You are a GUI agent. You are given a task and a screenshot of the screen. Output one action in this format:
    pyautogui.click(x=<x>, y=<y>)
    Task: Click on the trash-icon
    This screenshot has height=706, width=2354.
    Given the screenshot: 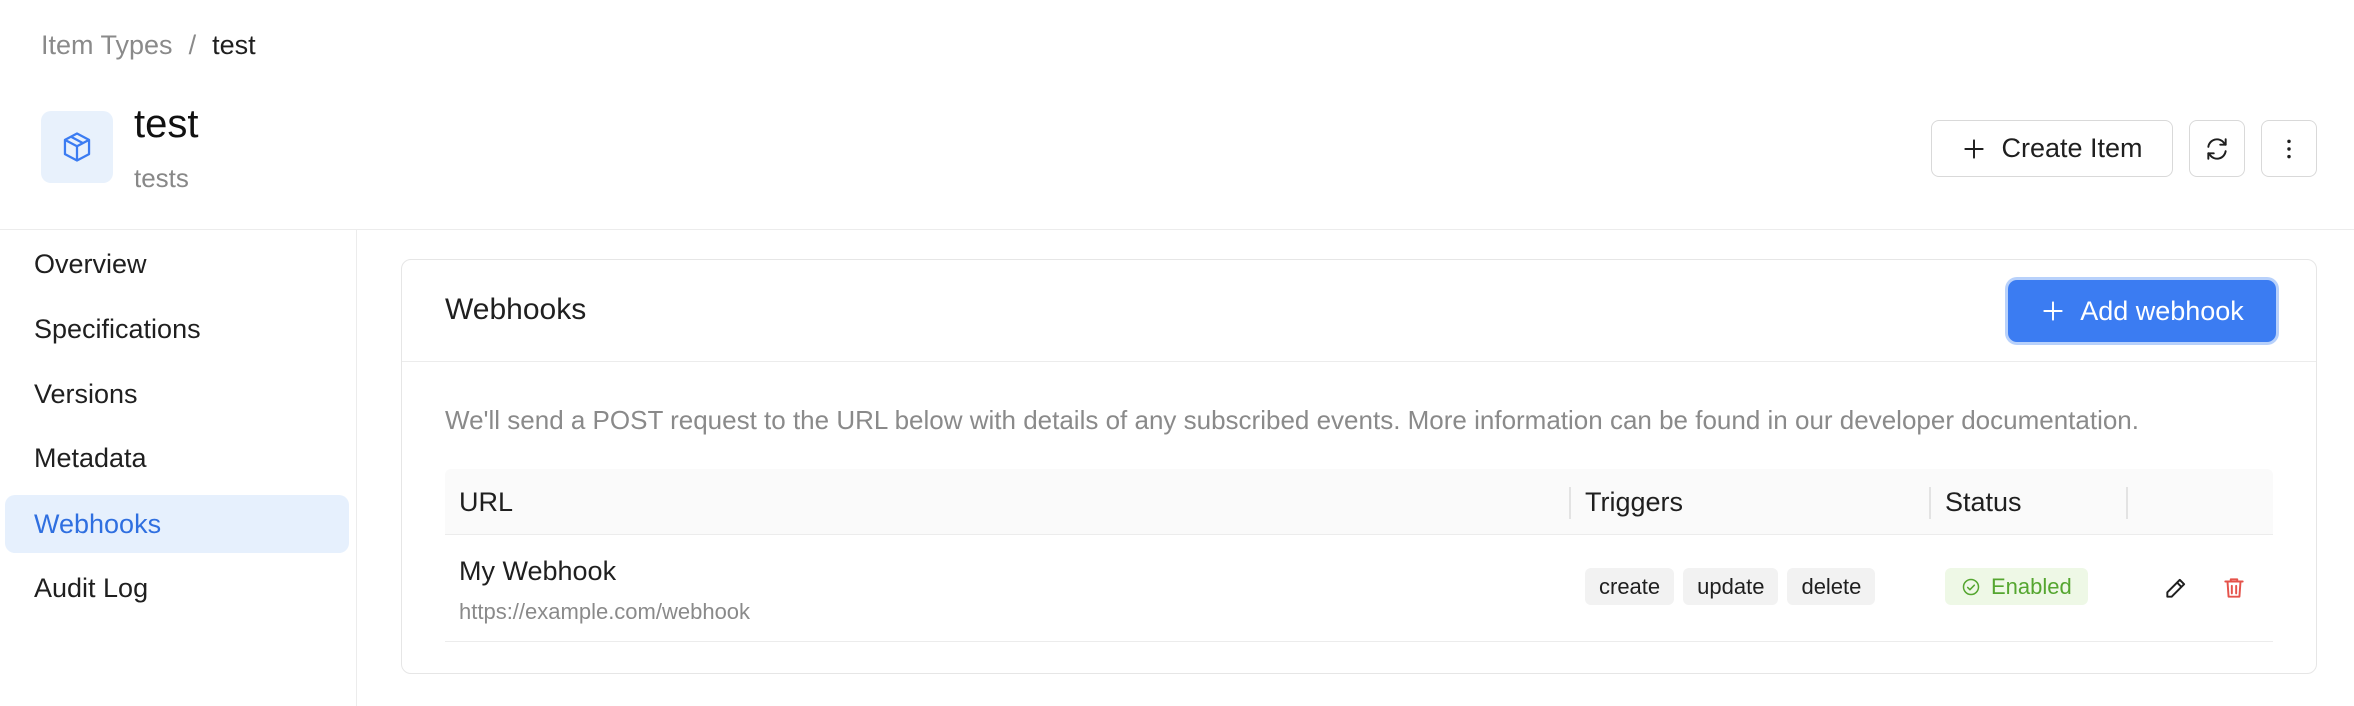 What is the action you would take?
    pyautogui.click(x=2234, y=588)
    